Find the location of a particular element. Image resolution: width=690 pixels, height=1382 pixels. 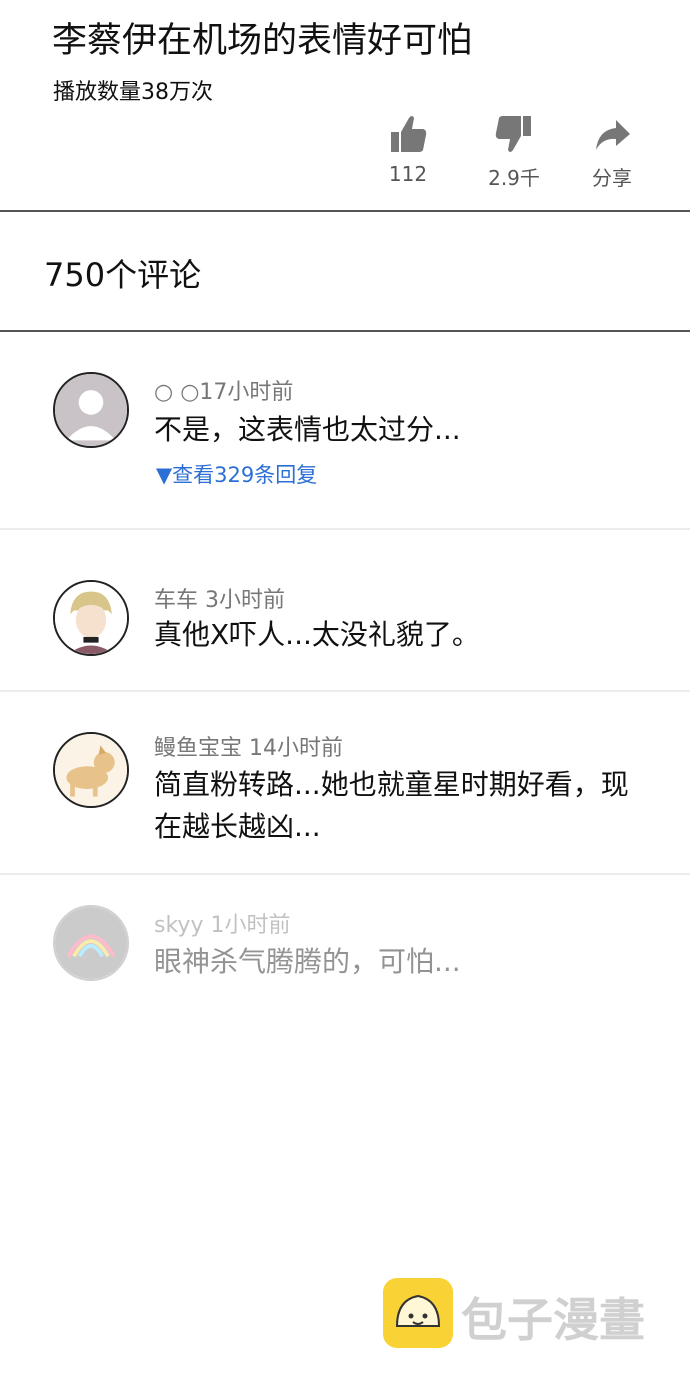

like-count: 112 is located at coordinates (408, 174).